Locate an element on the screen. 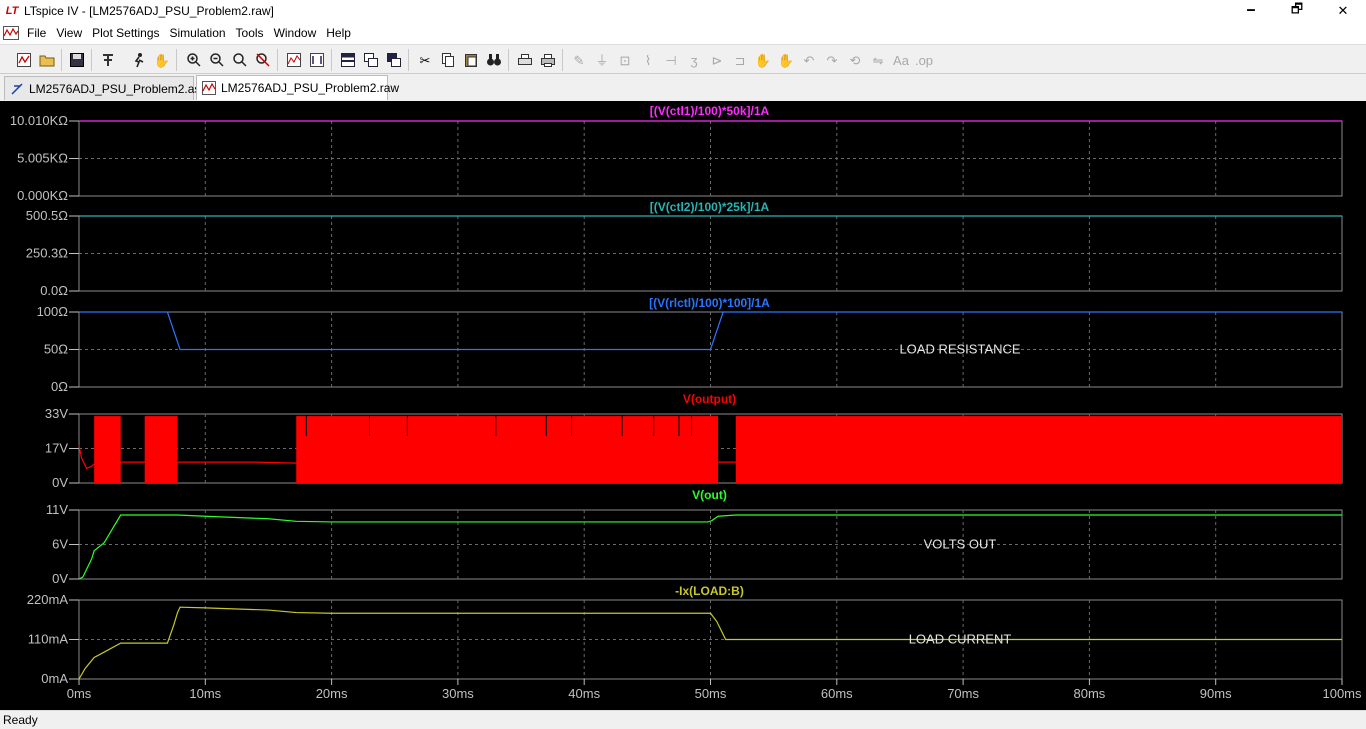 The width and height of the screenshot is (1366, 729). zoom-cancel-icon is located at coordinates (263, 60).